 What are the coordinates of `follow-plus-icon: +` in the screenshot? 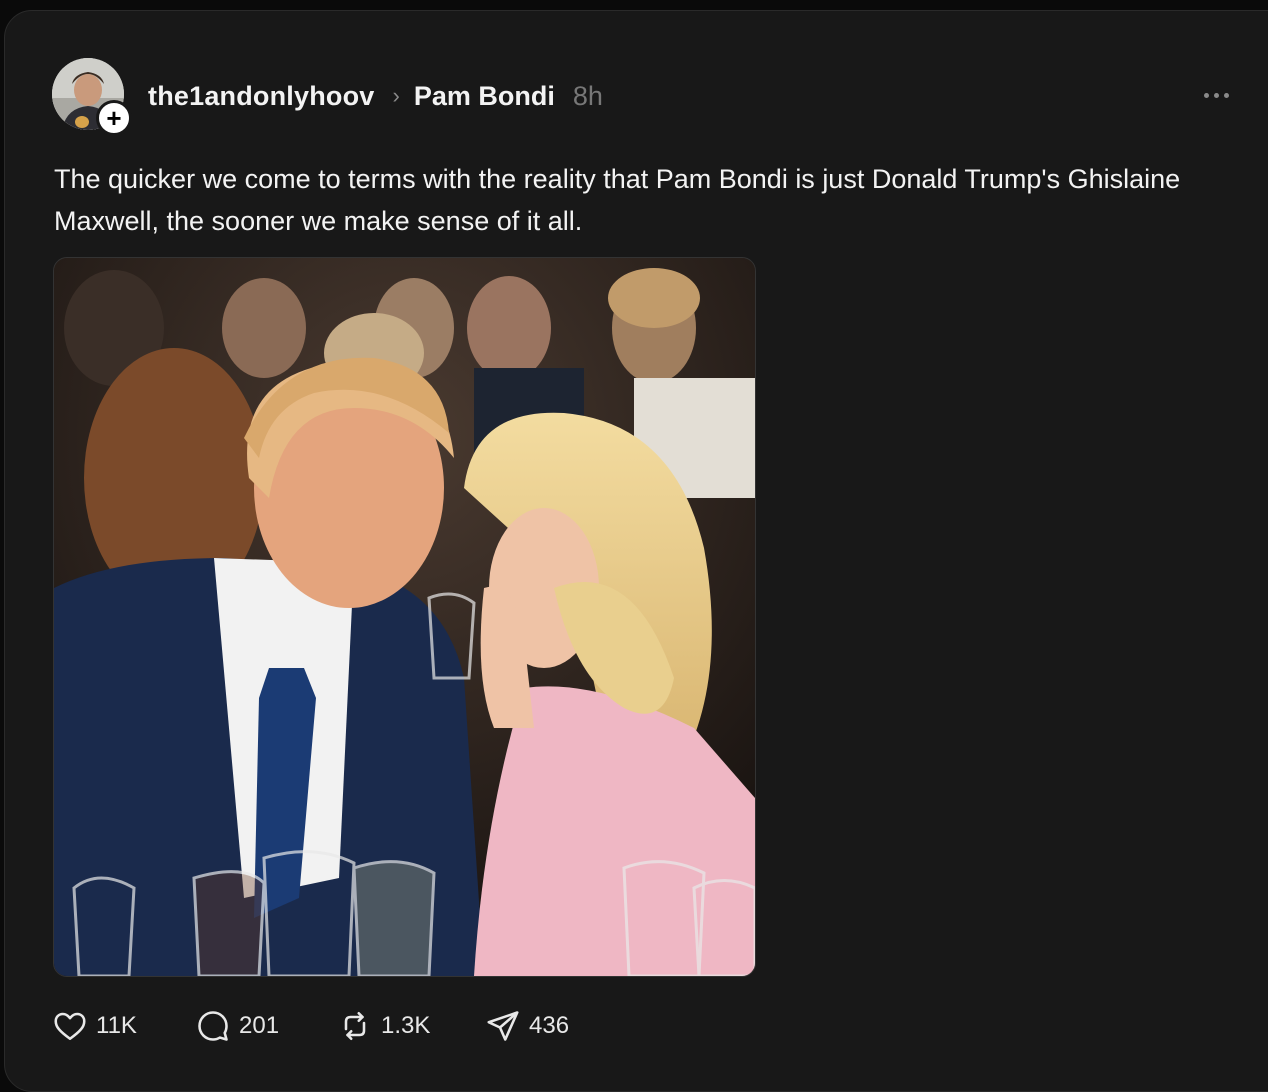 It's located at (114, 118).